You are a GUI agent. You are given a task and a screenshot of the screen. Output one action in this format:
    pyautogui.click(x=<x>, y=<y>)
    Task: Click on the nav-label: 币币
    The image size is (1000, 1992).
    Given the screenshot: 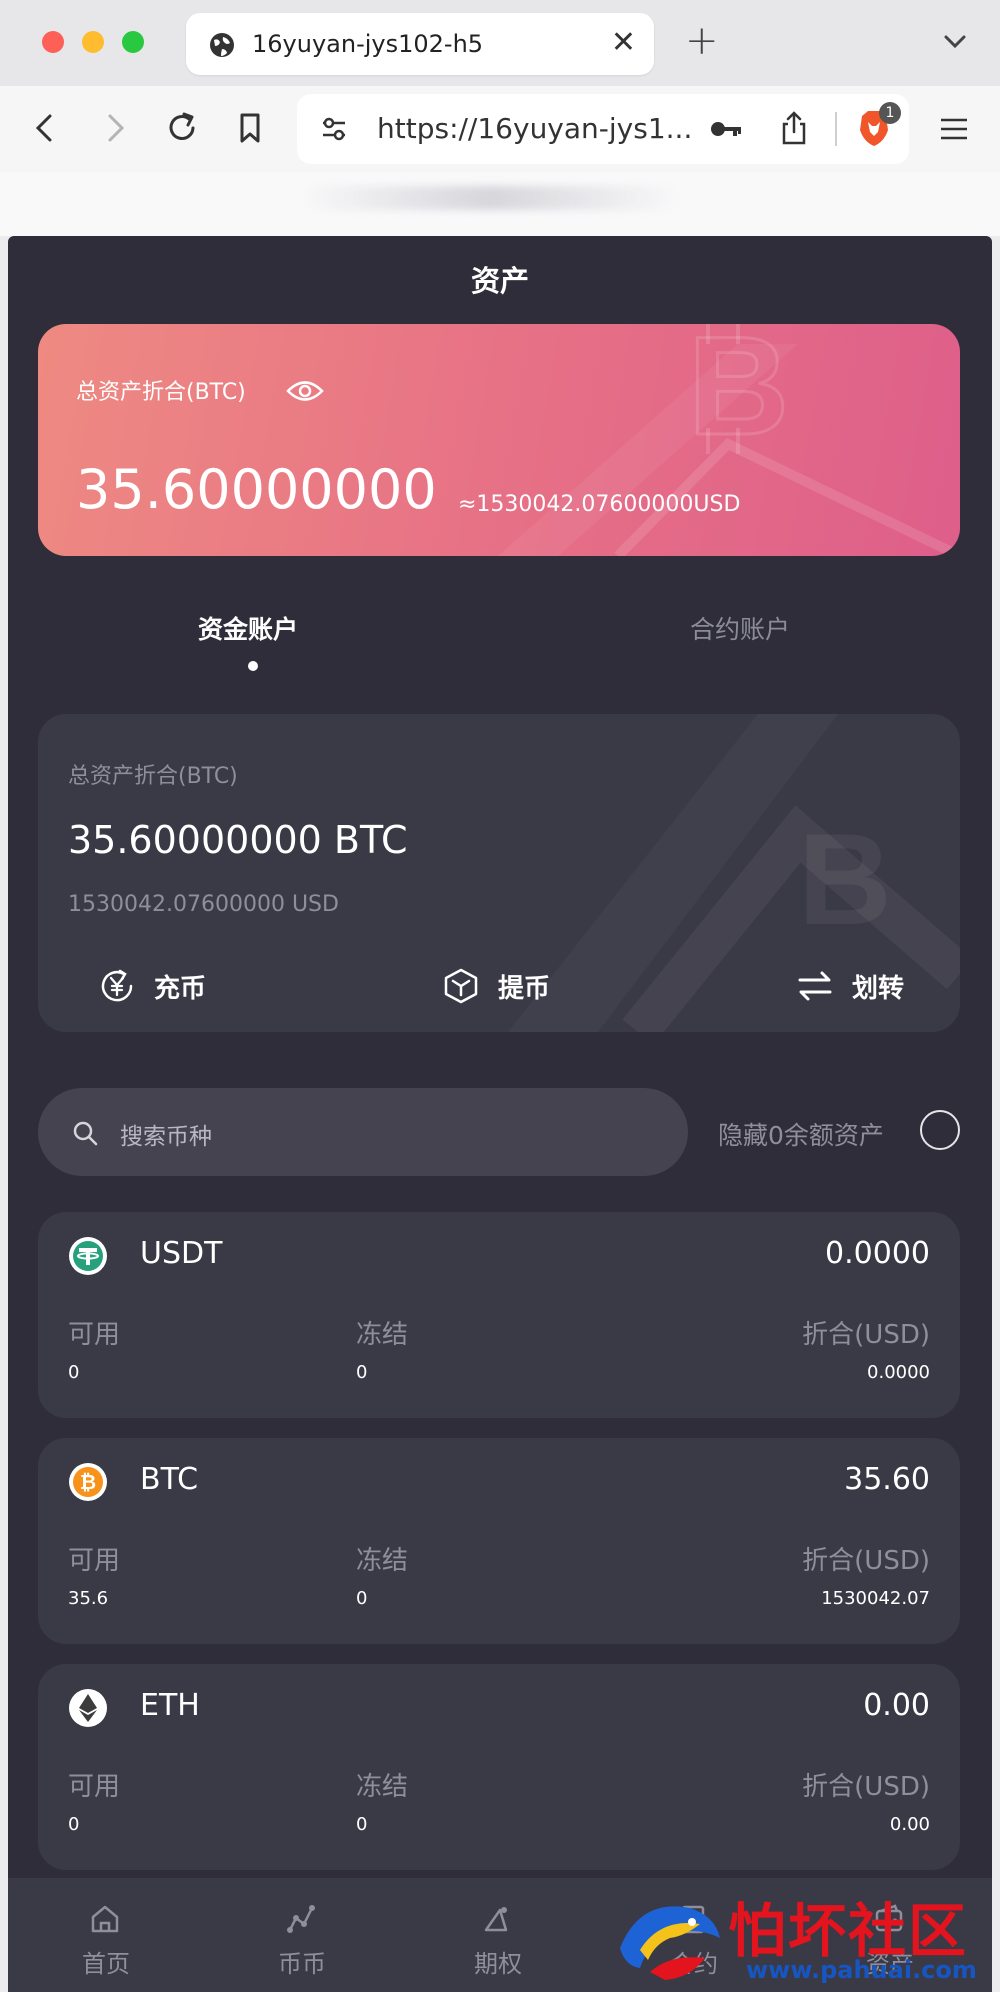 What is the action you would take?
    pyautogui.click(x=302, y=1964)
    